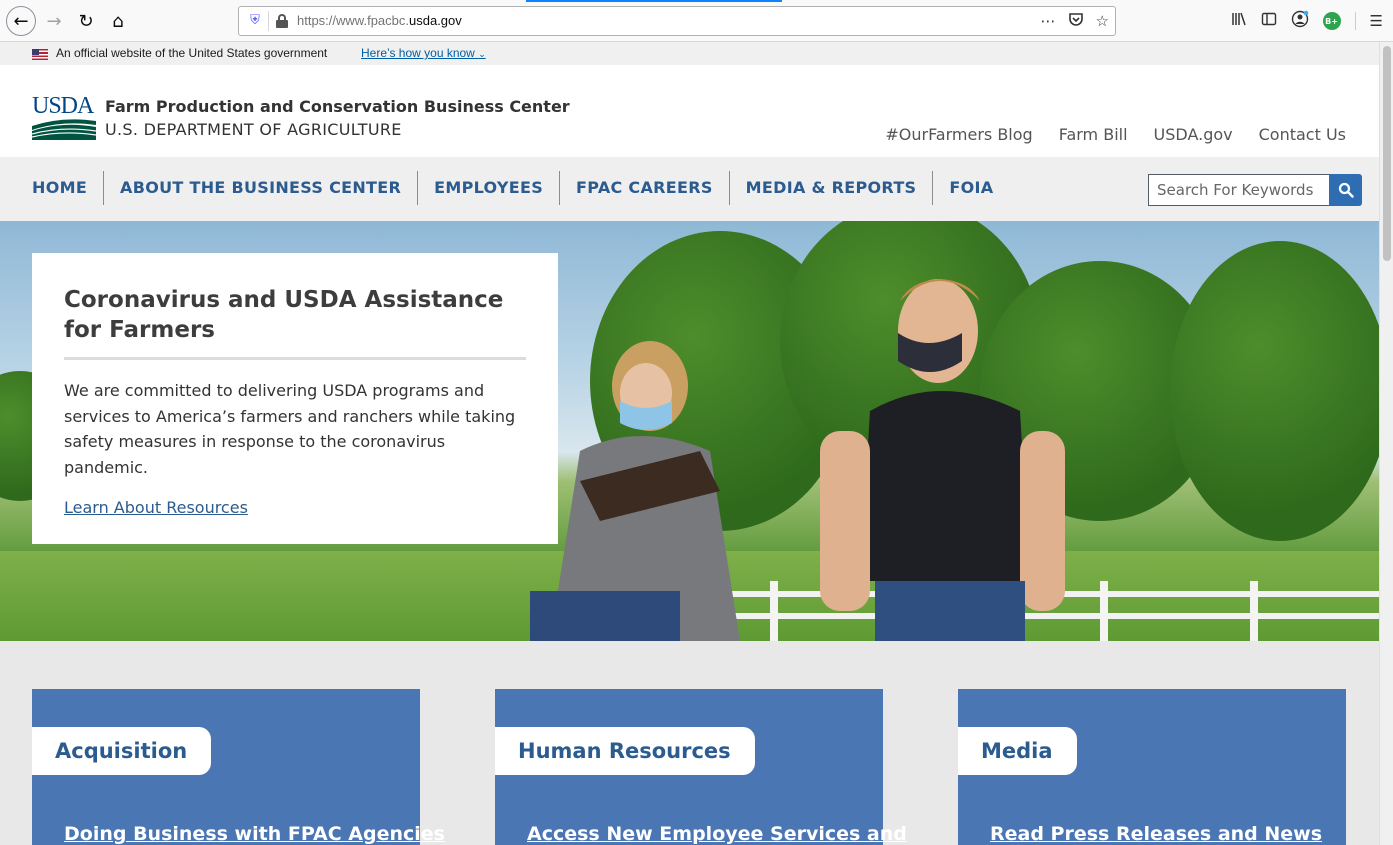  Describe the element at coordinates (1017, 751) in the screenshot. I see `card-title: Media` at that location.